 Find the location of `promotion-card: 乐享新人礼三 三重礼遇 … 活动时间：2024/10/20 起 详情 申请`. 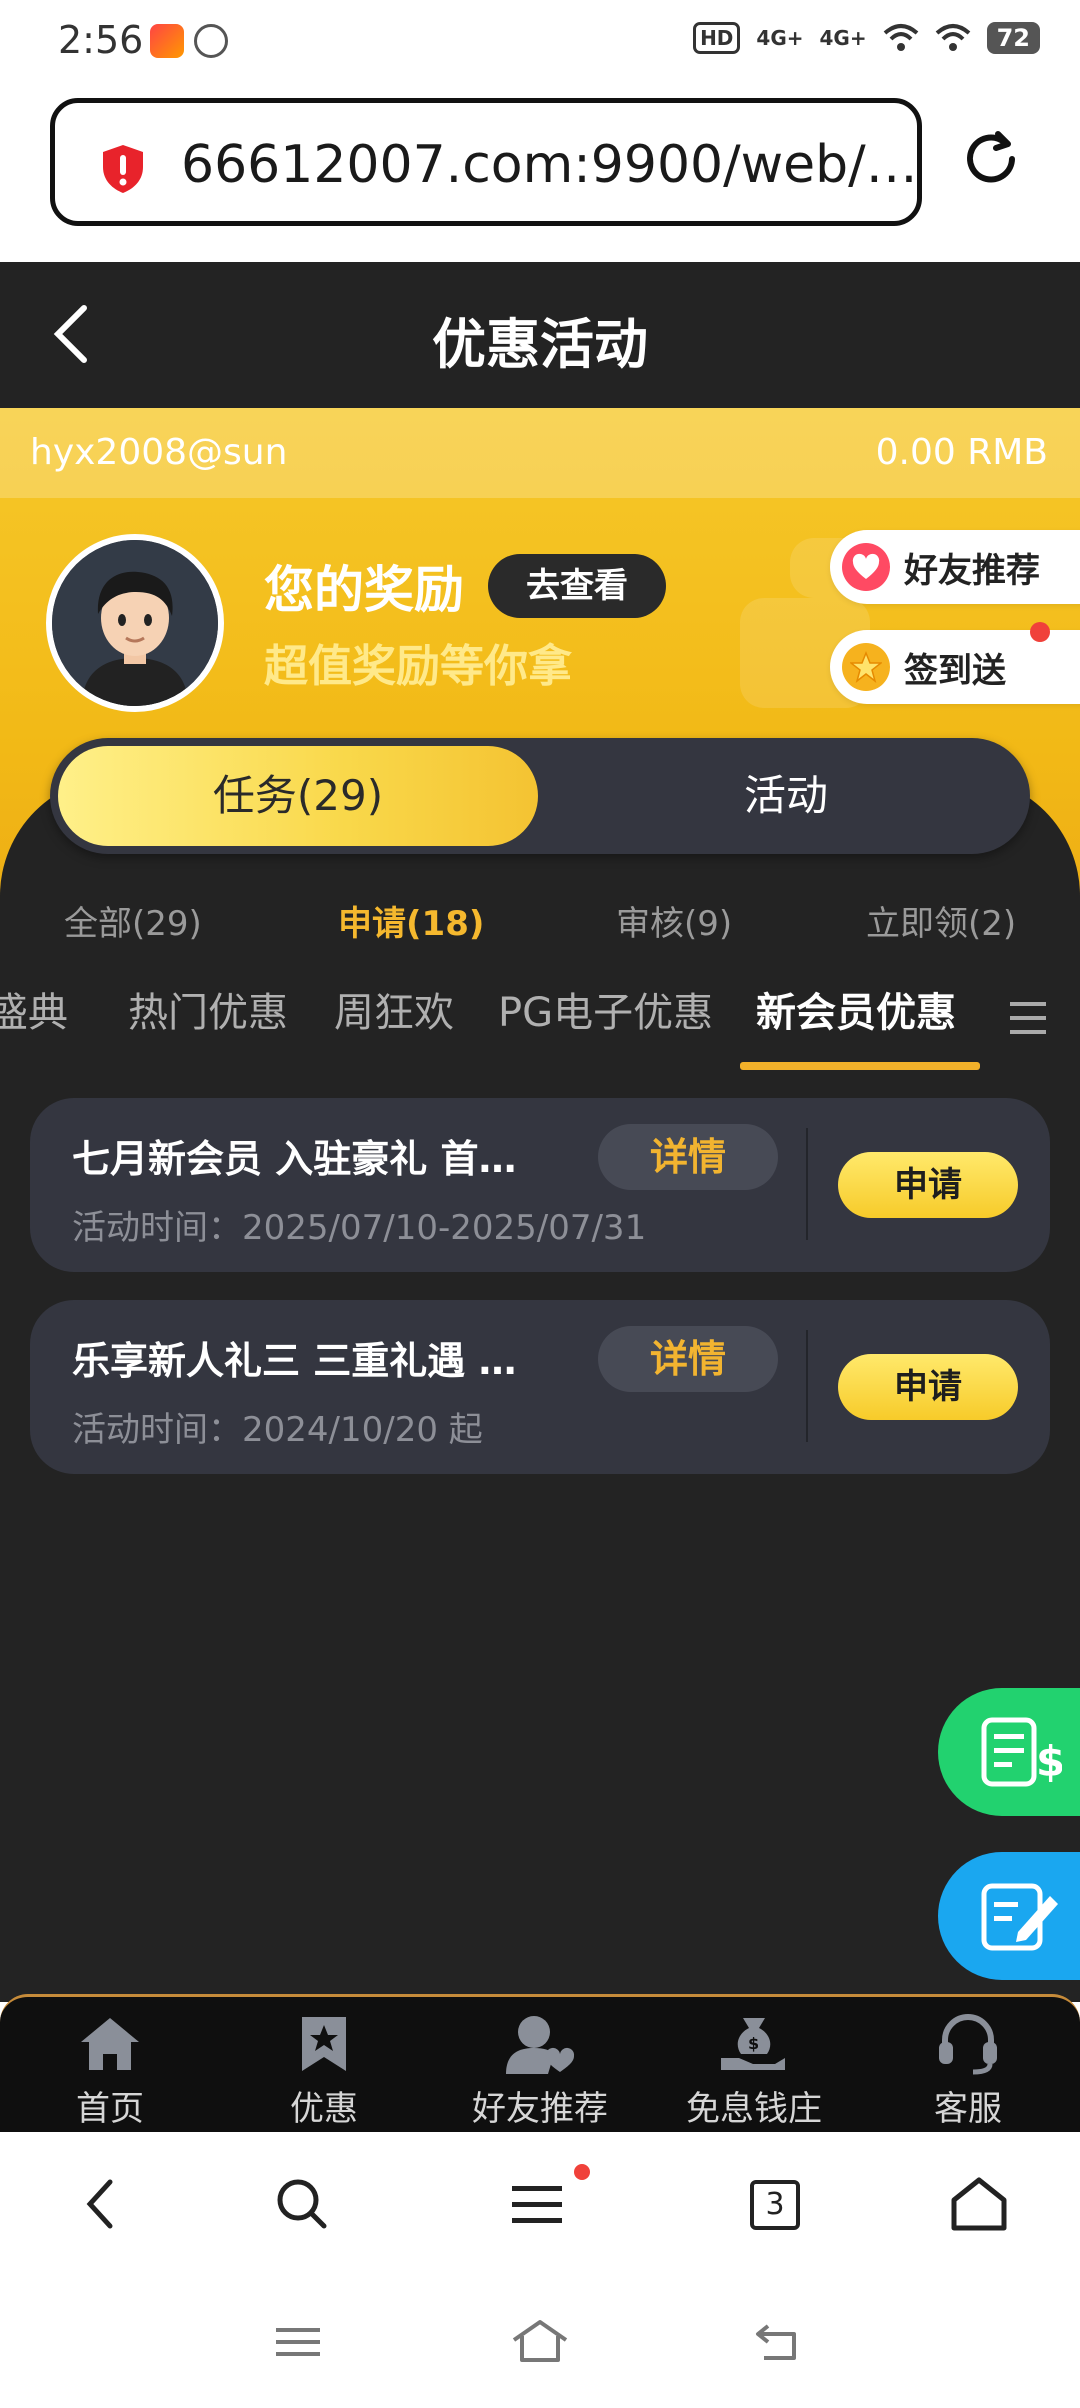

promotion-card: 乐享新人礼三 三重礼遇 … 活动时间：2024/10/20 起 详情 申请 is located at coordinates (540, 1387).